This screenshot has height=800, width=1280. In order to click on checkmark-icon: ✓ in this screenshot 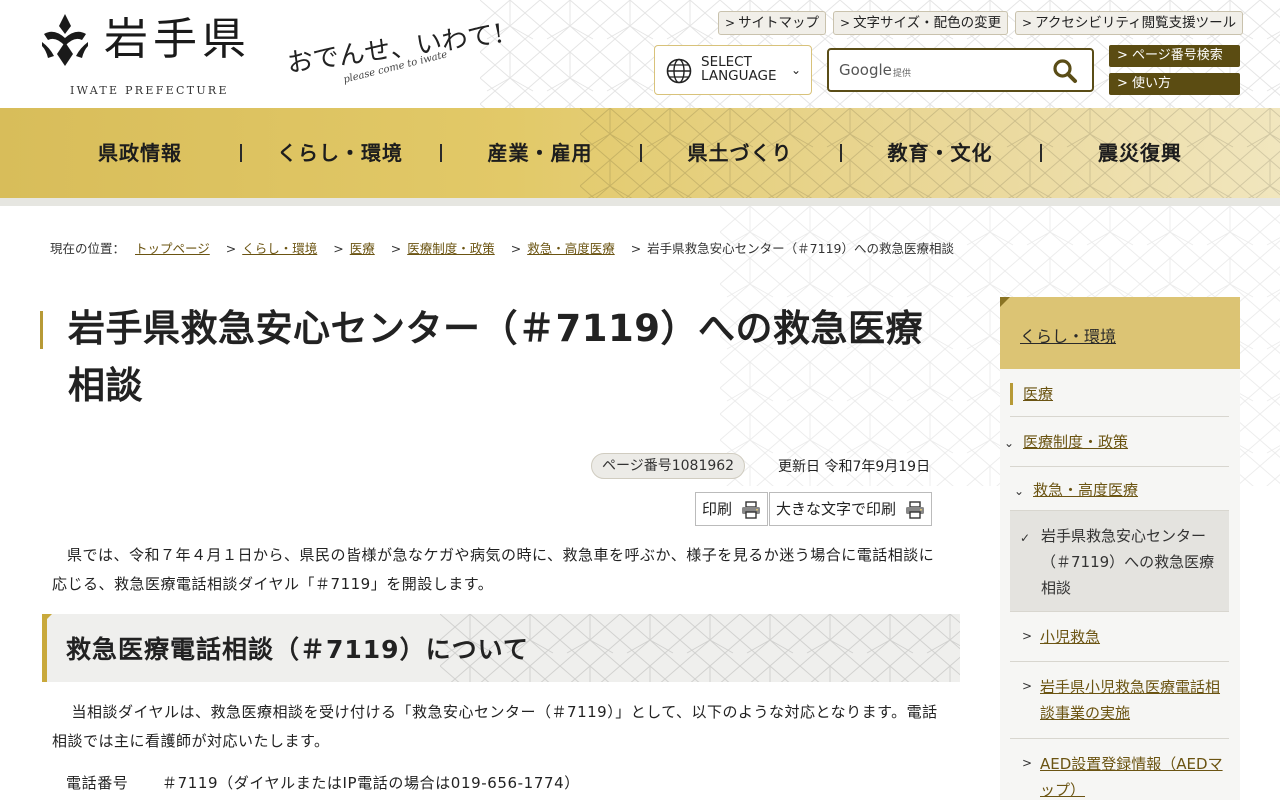, I will do `click(1025, 538)`.